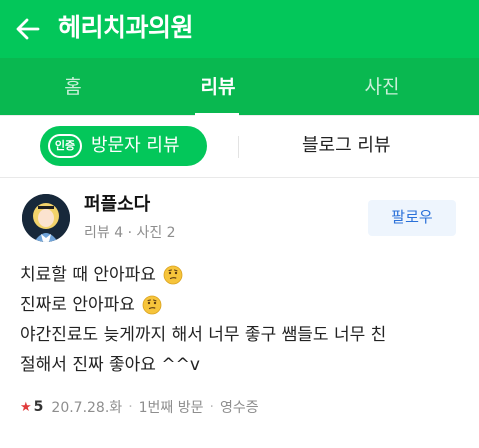 The height and width of the screenshot is (448, 479). What do you see at coordinates (242, 275) in the screenshot?
I see `review-line: 치료할 때 안아파요` at bounding box center [242, 275].